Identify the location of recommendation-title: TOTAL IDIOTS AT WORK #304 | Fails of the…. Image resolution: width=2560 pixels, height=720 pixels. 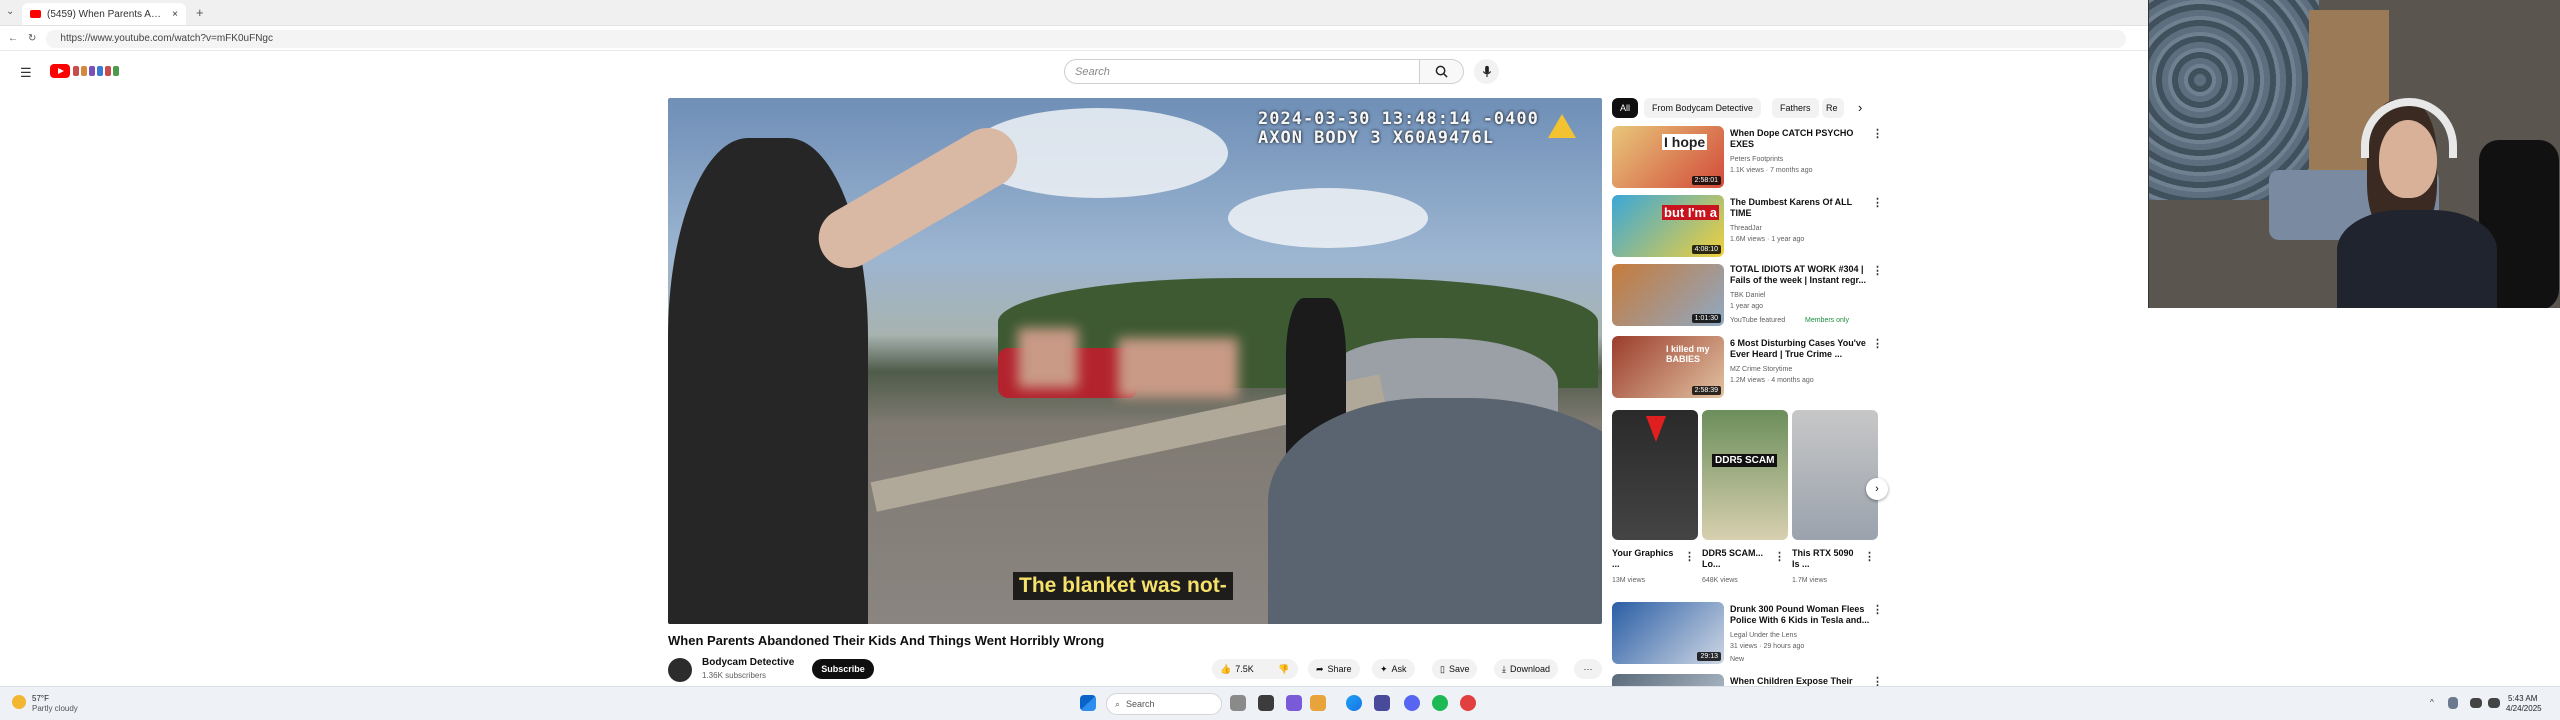
(1800, 275).